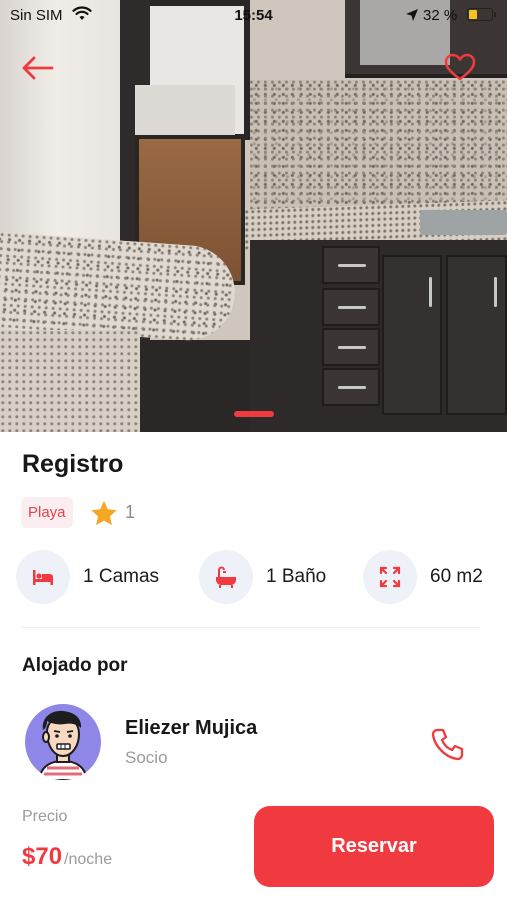 The image size is (507, 900). Describe the element at coordinates (296, 576) in the screenshot. I see `feature-label: 1 Baño` at that location.